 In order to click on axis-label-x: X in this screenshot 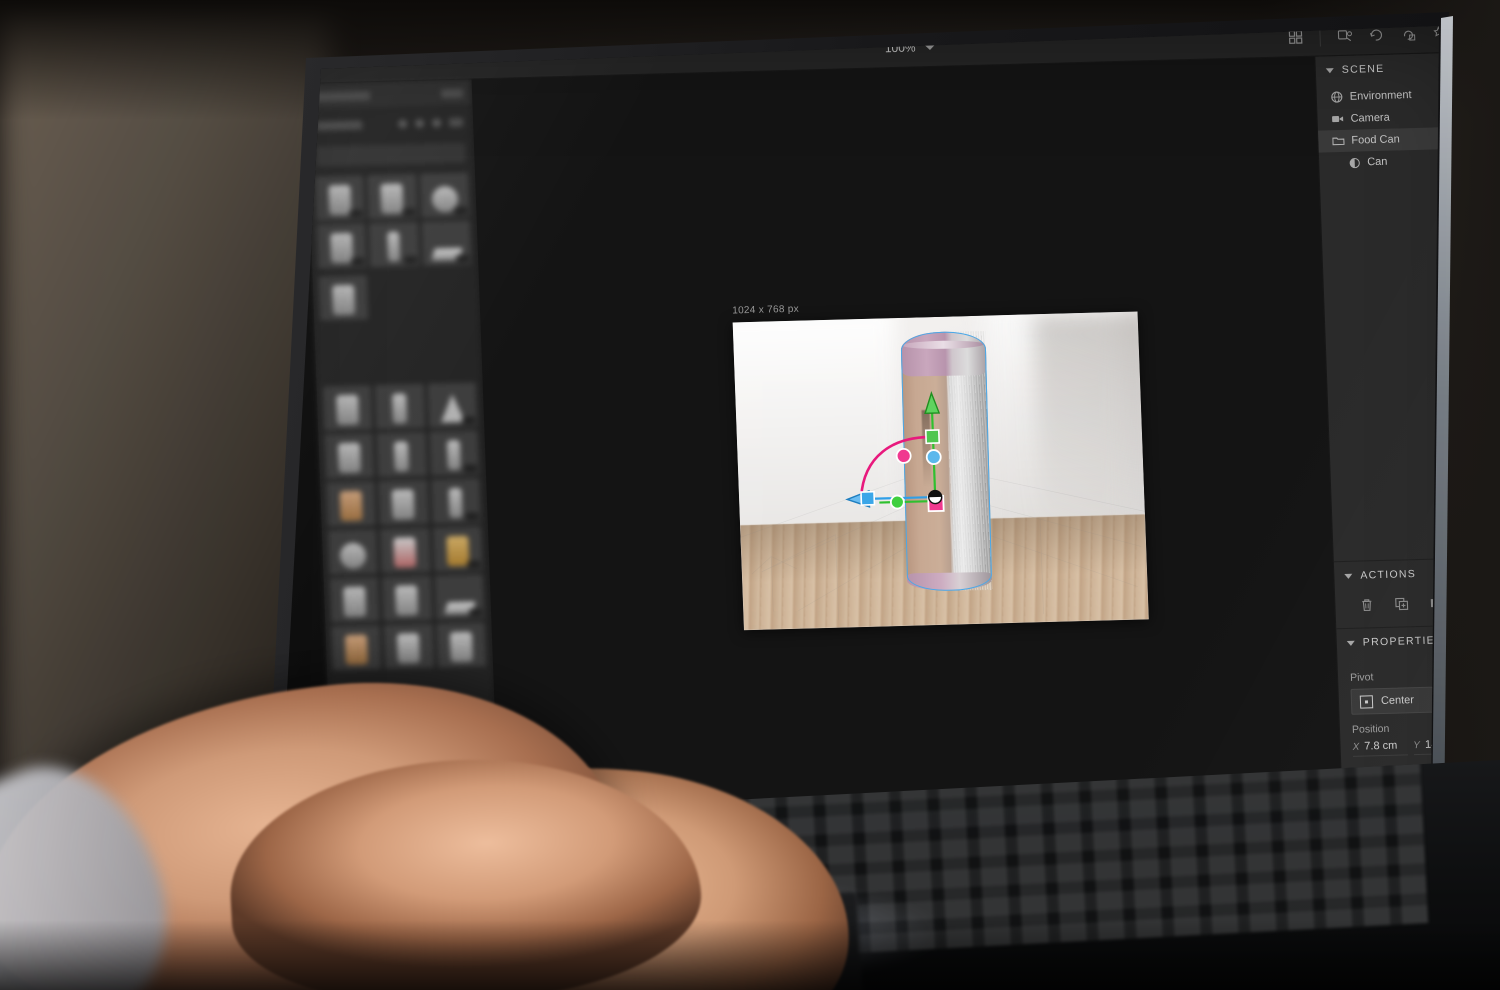, I will do `click(1356, 747)`.